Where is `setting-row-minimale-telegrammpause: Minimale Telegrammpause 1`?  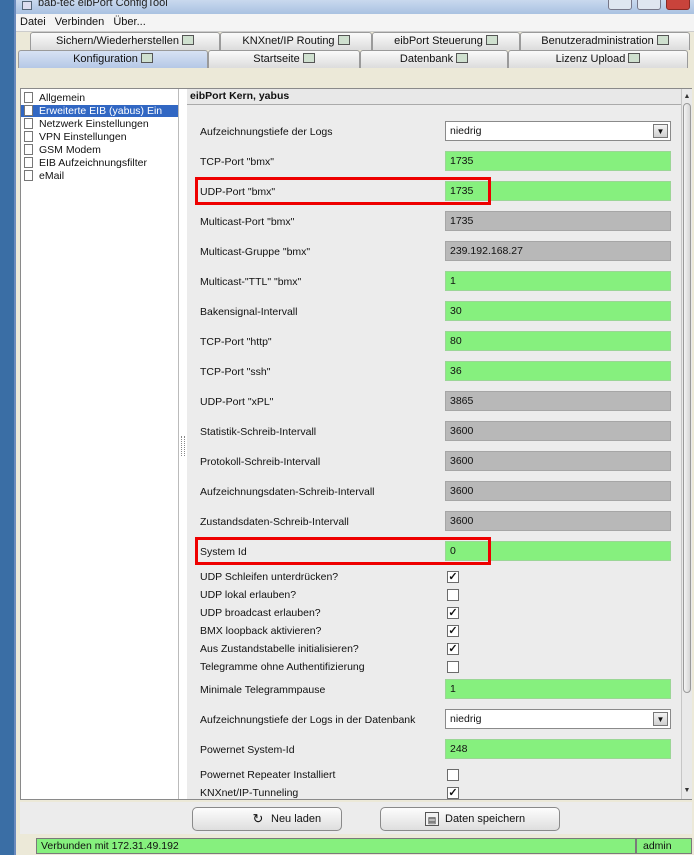 setting-row-minimale-telegrammpause: Minimale Telegrammpause 1 is located at coordinates (440, 690).